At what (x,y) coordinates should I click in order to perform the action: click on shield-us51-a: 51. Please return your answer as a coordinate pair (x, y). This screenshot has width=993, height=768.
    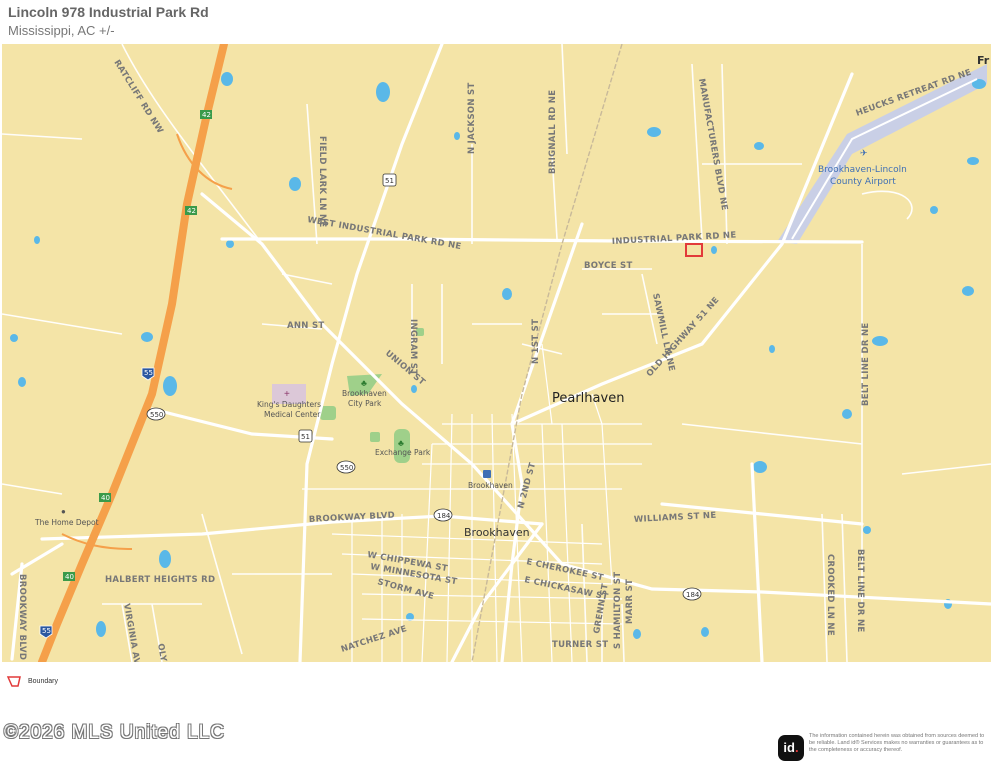
    Looking at the image, I should click on (389, 180).